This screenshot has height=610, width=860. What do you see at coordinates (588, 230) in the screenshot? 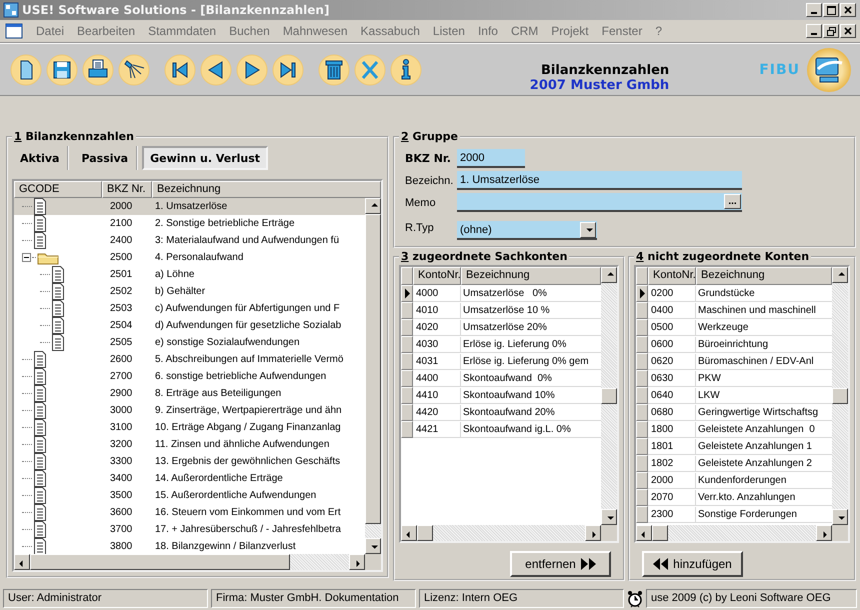
I see `dropdown-arrow-button` at bounding box center [588, 230].